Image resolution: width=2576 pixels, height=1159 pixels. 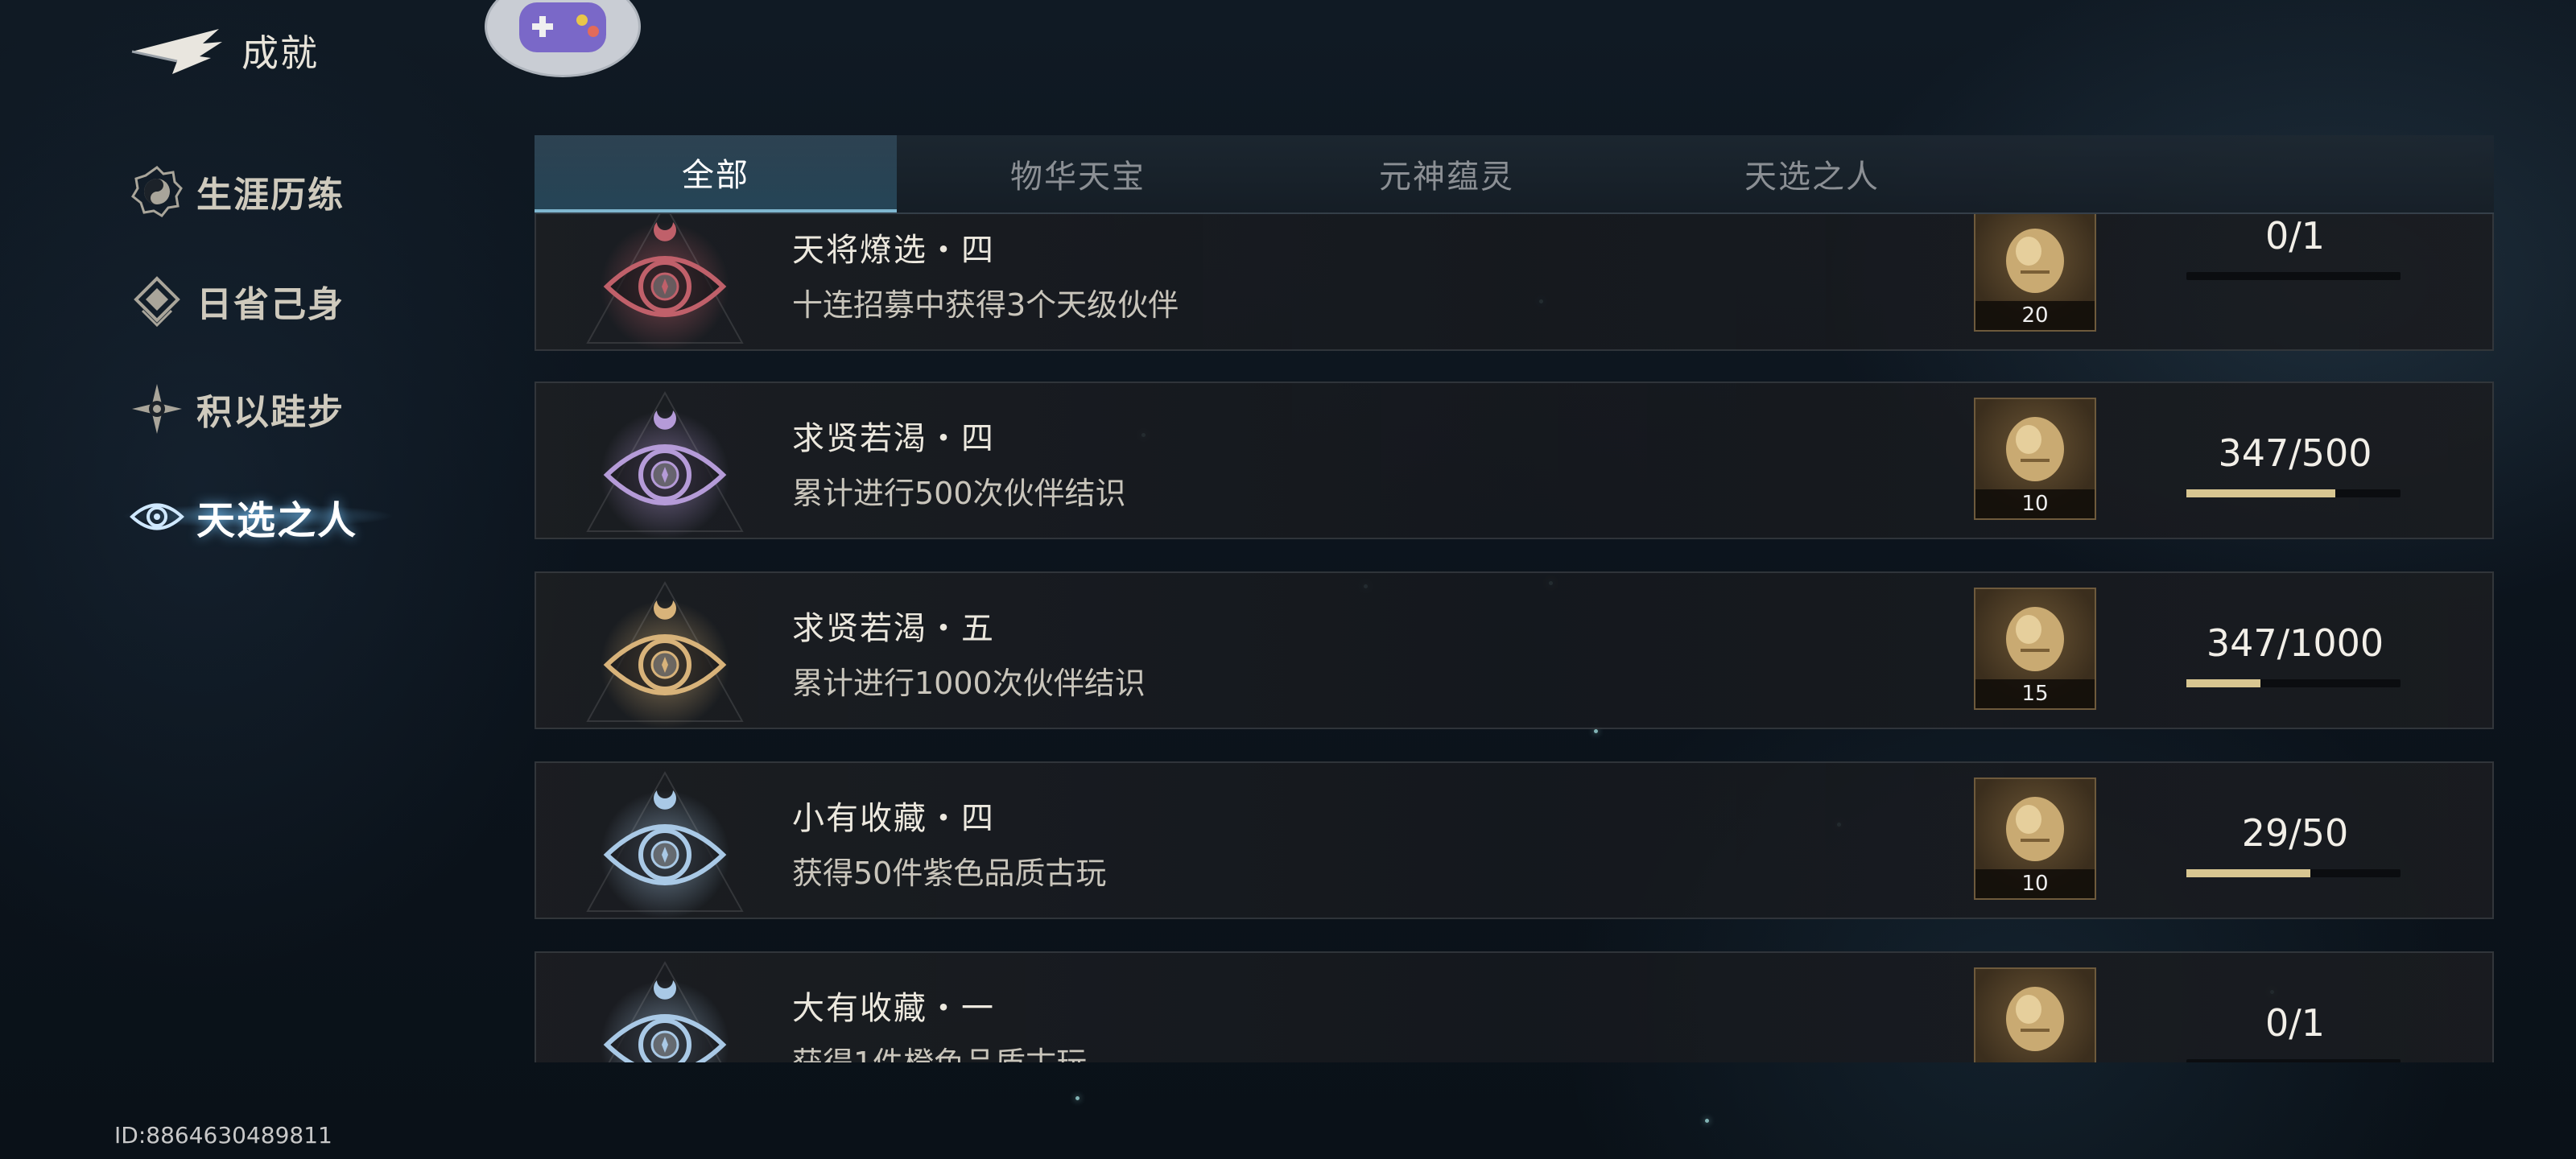 I want to click on achievement-desc: 获得1件橙色品质古玩, so click(x=939, y=1050).